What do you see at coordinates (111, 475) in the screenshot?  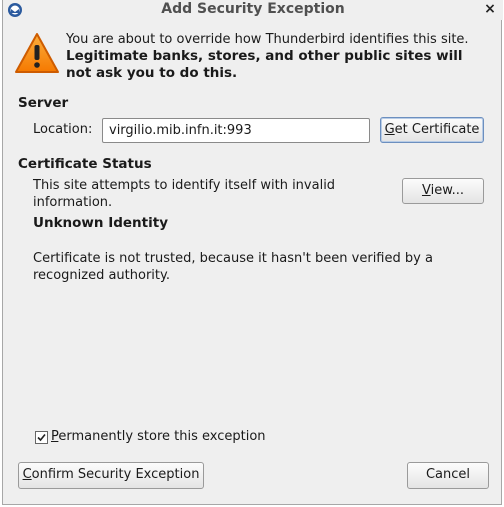 I see `confirm-security-exception-button: Confirm Security Exception` at bounding box center [111, 475].